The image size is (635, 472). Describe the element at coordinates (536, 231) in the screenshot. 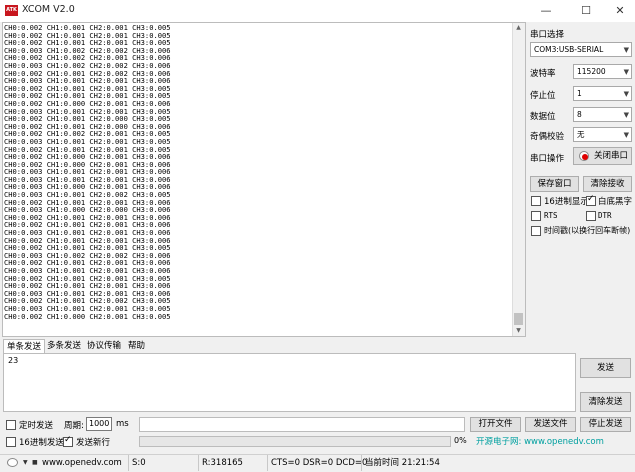

I see `timestamp-checkbox` at that location.